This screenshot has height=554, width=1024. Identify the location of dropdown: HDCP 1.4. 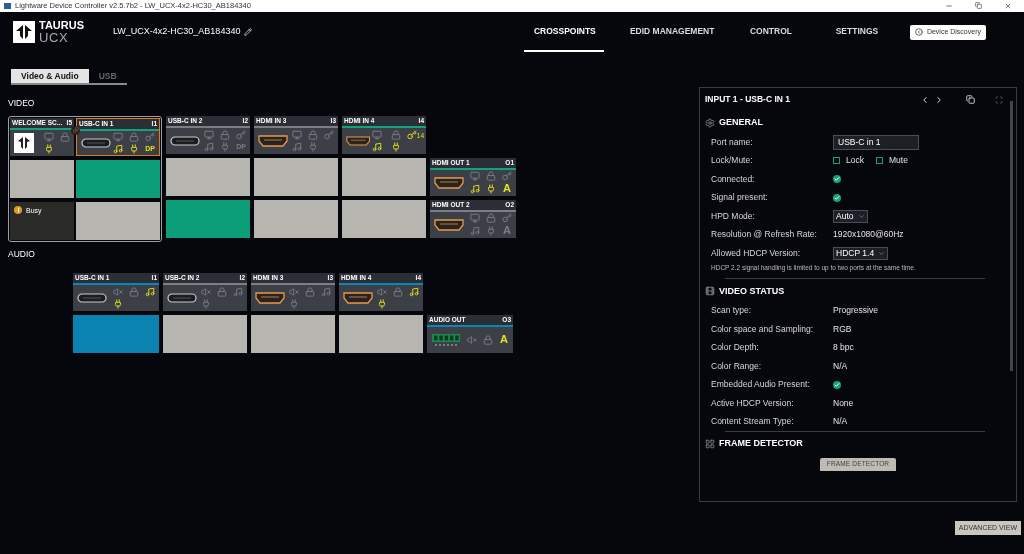
(861, 253).